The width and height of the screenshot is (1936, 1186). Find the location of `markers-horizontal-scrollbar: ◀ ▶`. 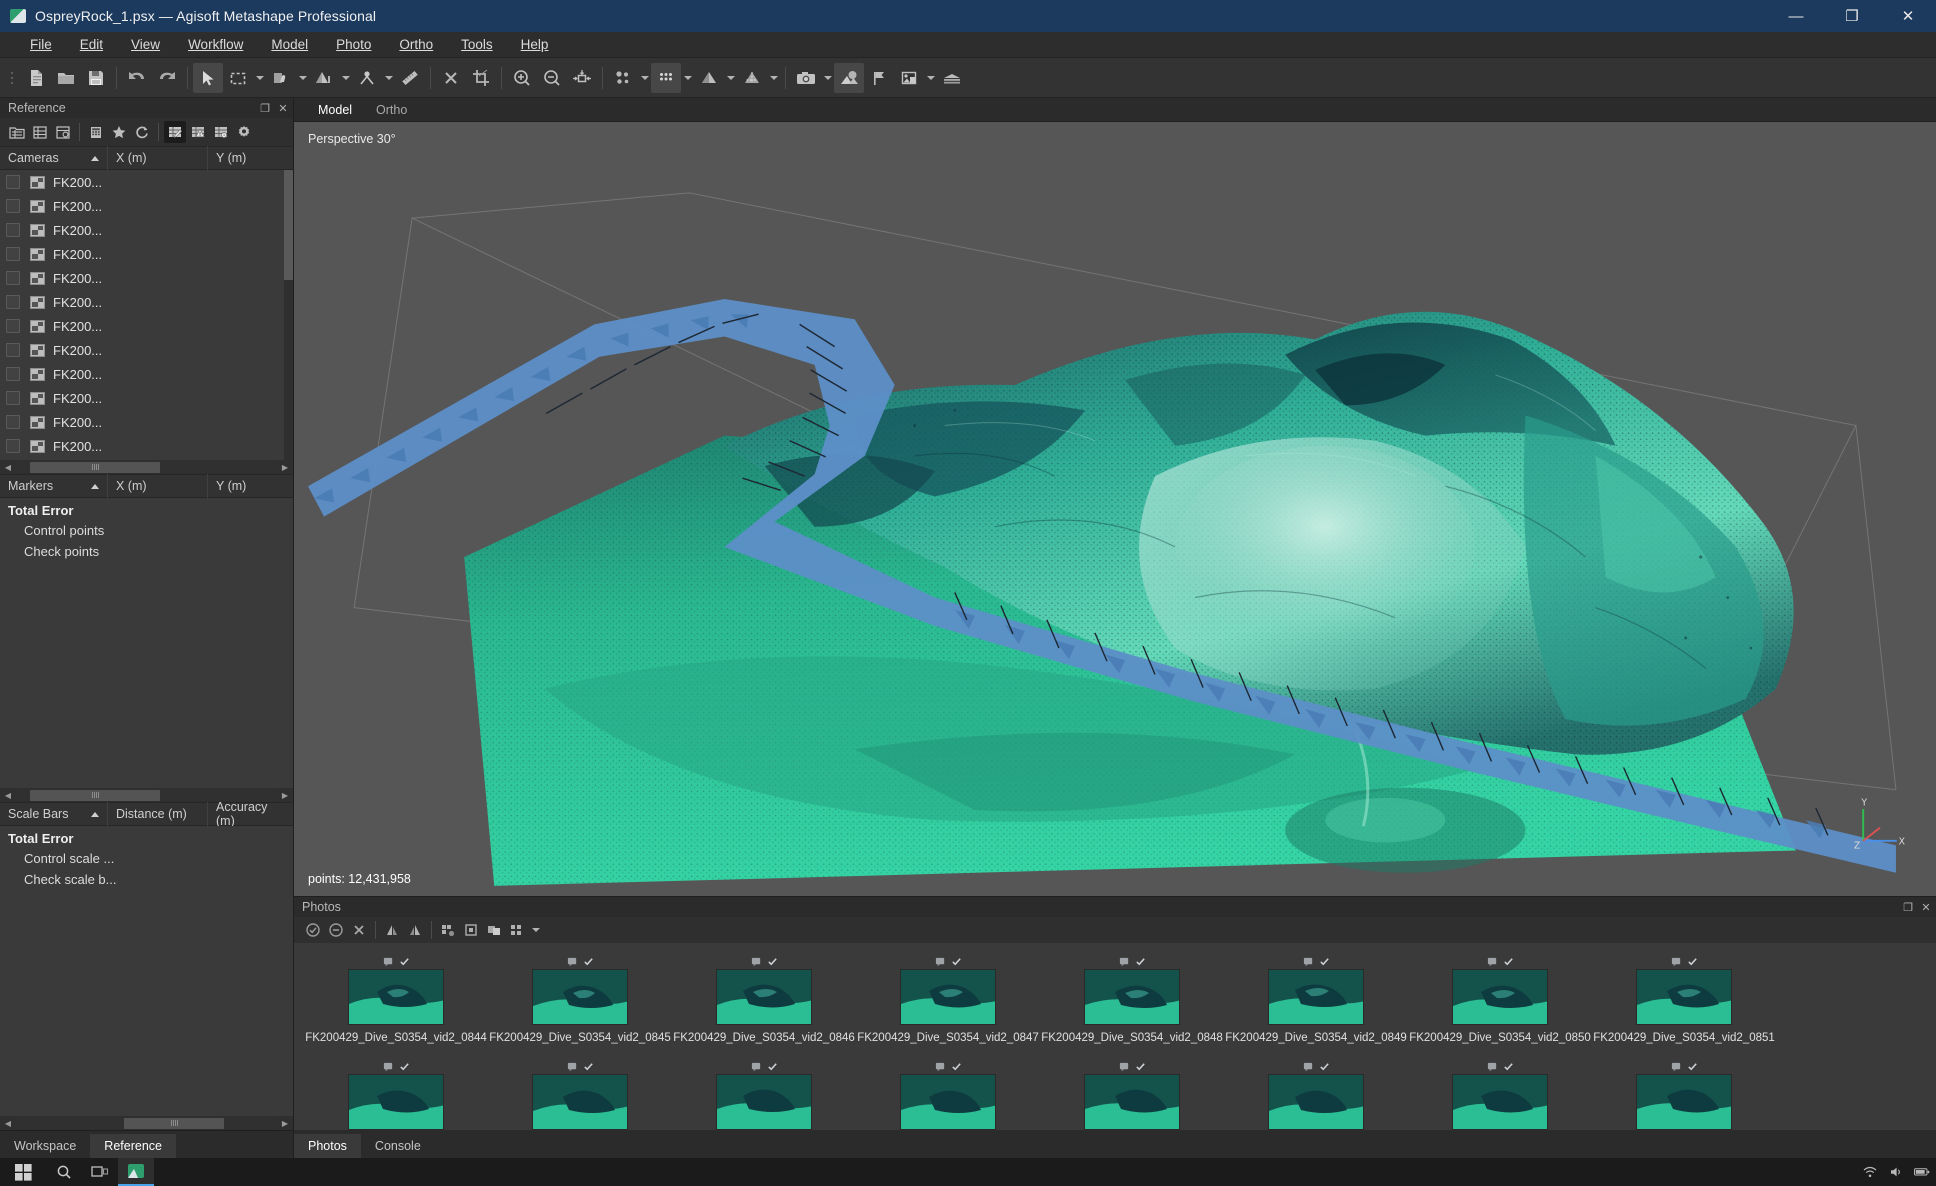

markers-horizontal-scrollbar: ◀ ▶ is located at coordinates (146, 795).